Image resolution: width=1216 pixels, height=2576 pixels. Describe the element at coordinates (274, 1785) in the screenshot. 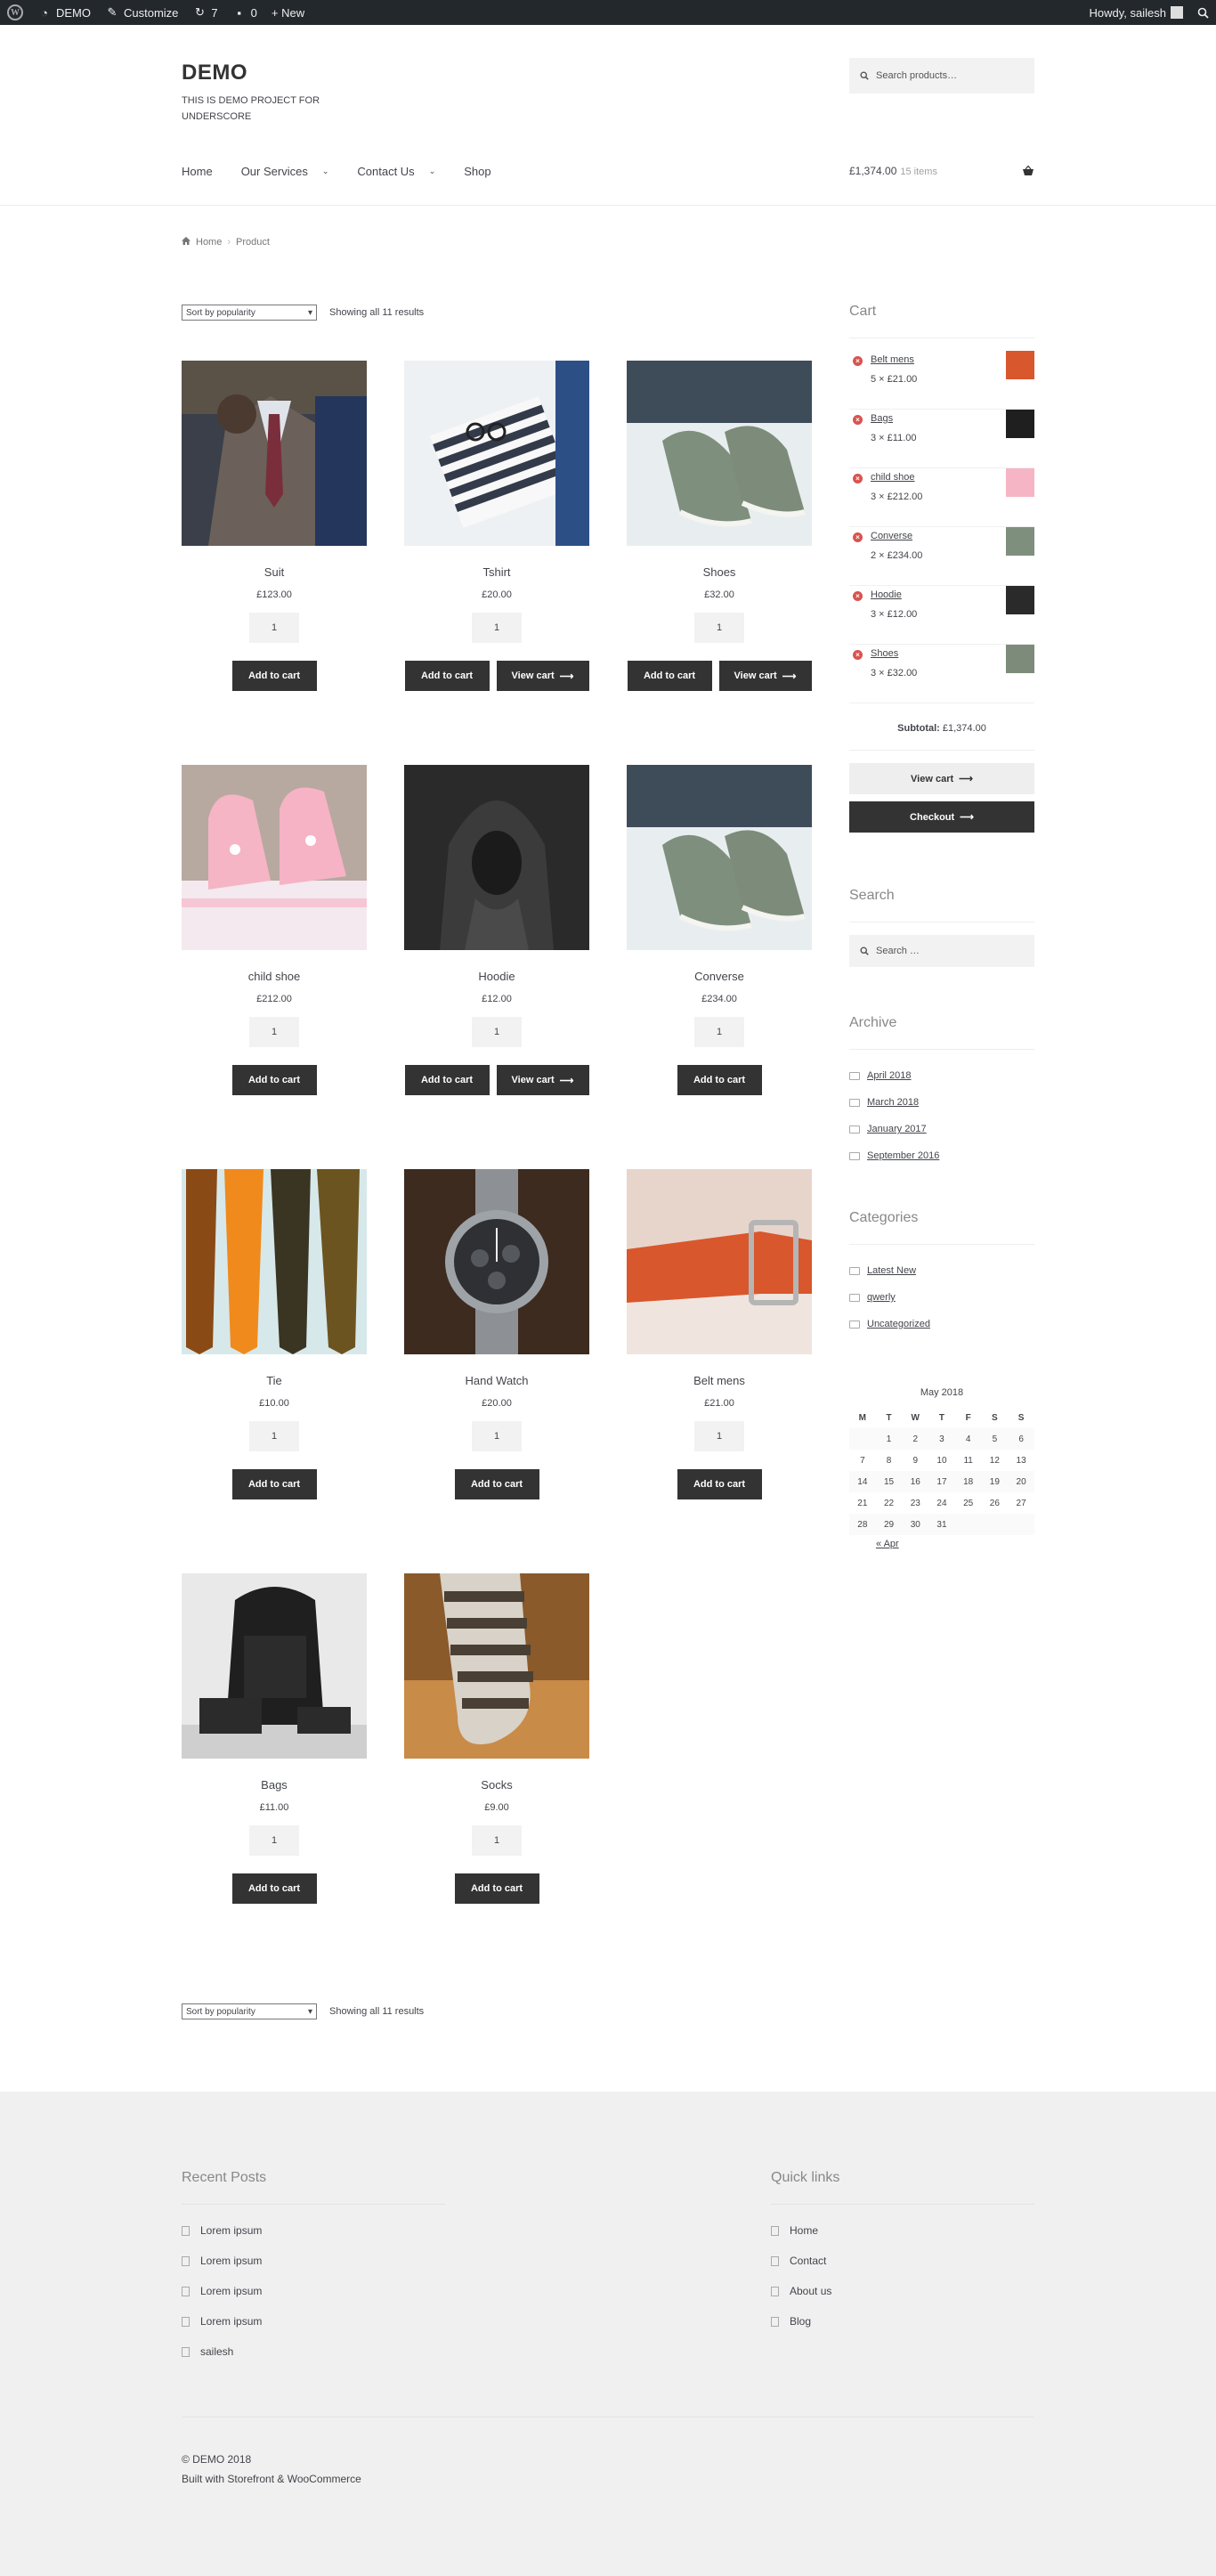

I see `product-name: Bags` at that location.